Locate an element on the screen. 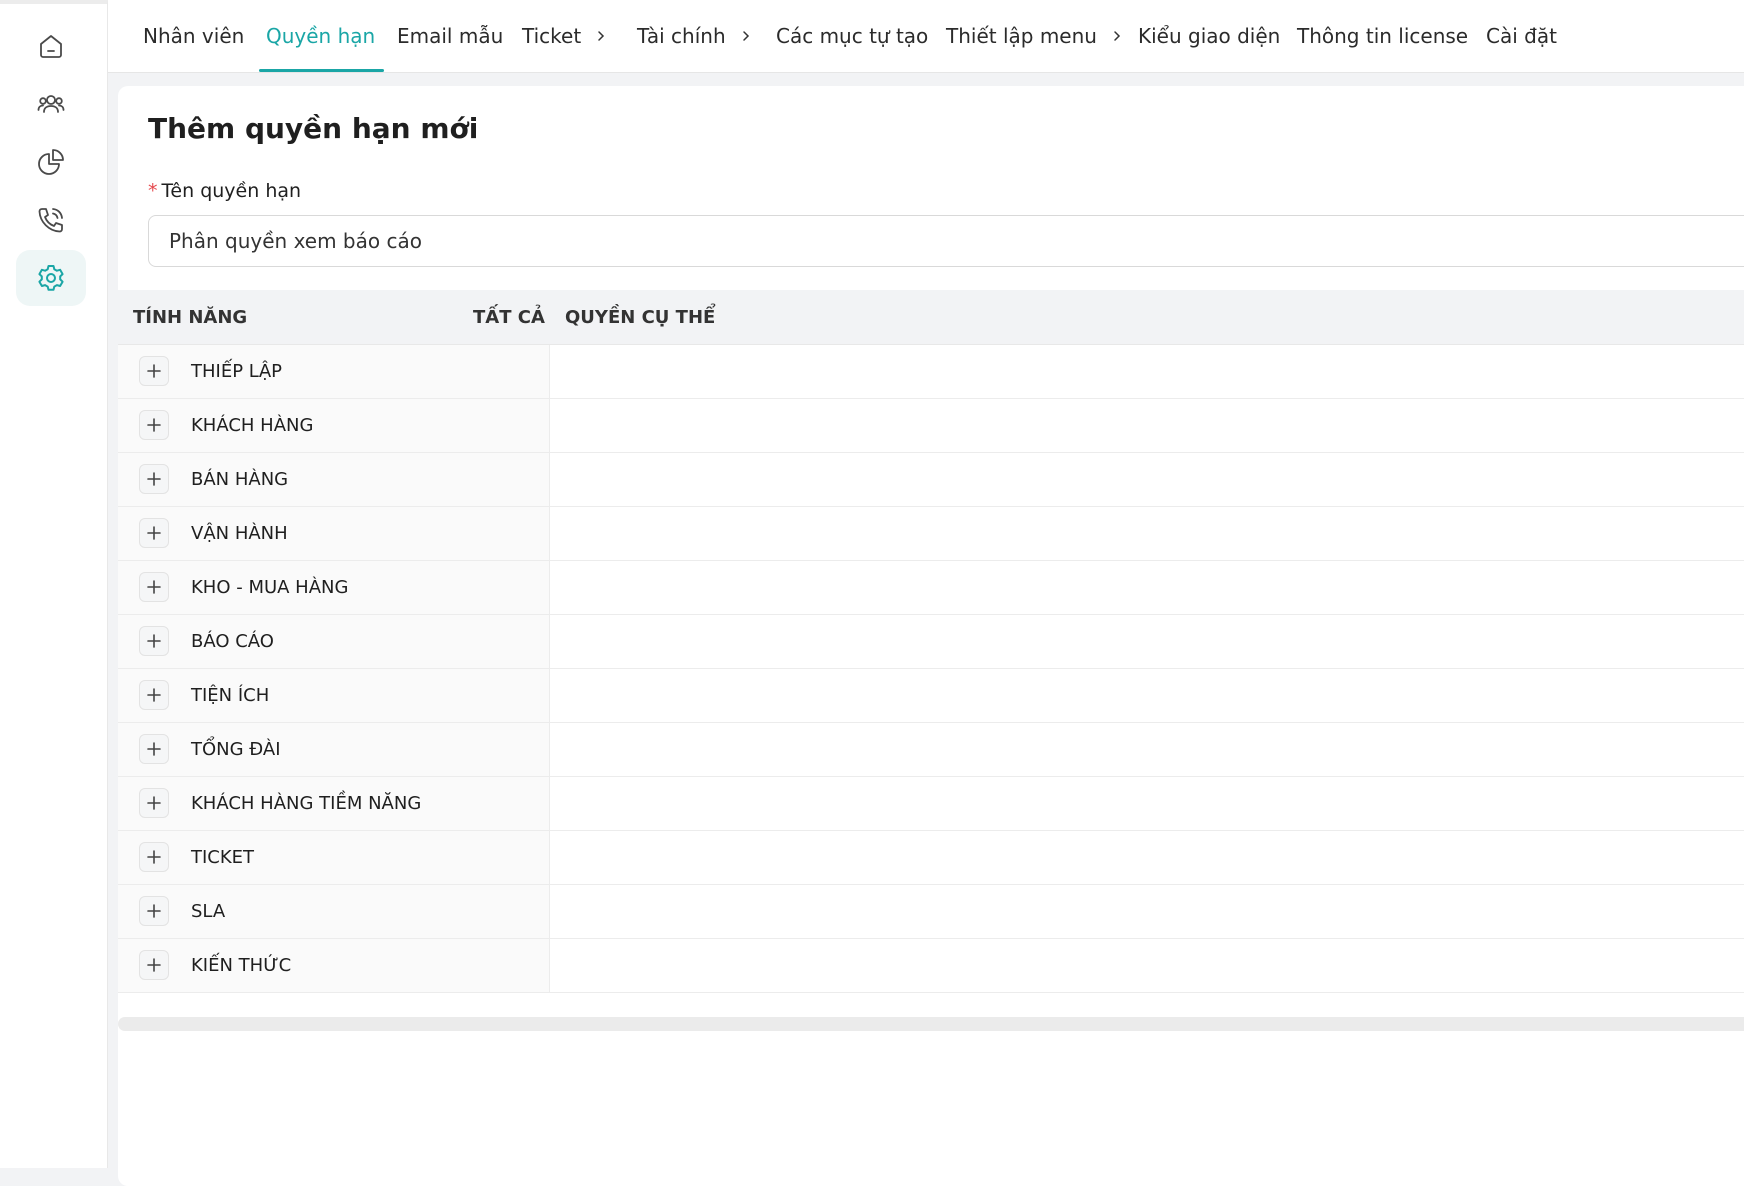  column-header-specific: QUYỀN CỤ THỂ is located at coordinates (640, 317).